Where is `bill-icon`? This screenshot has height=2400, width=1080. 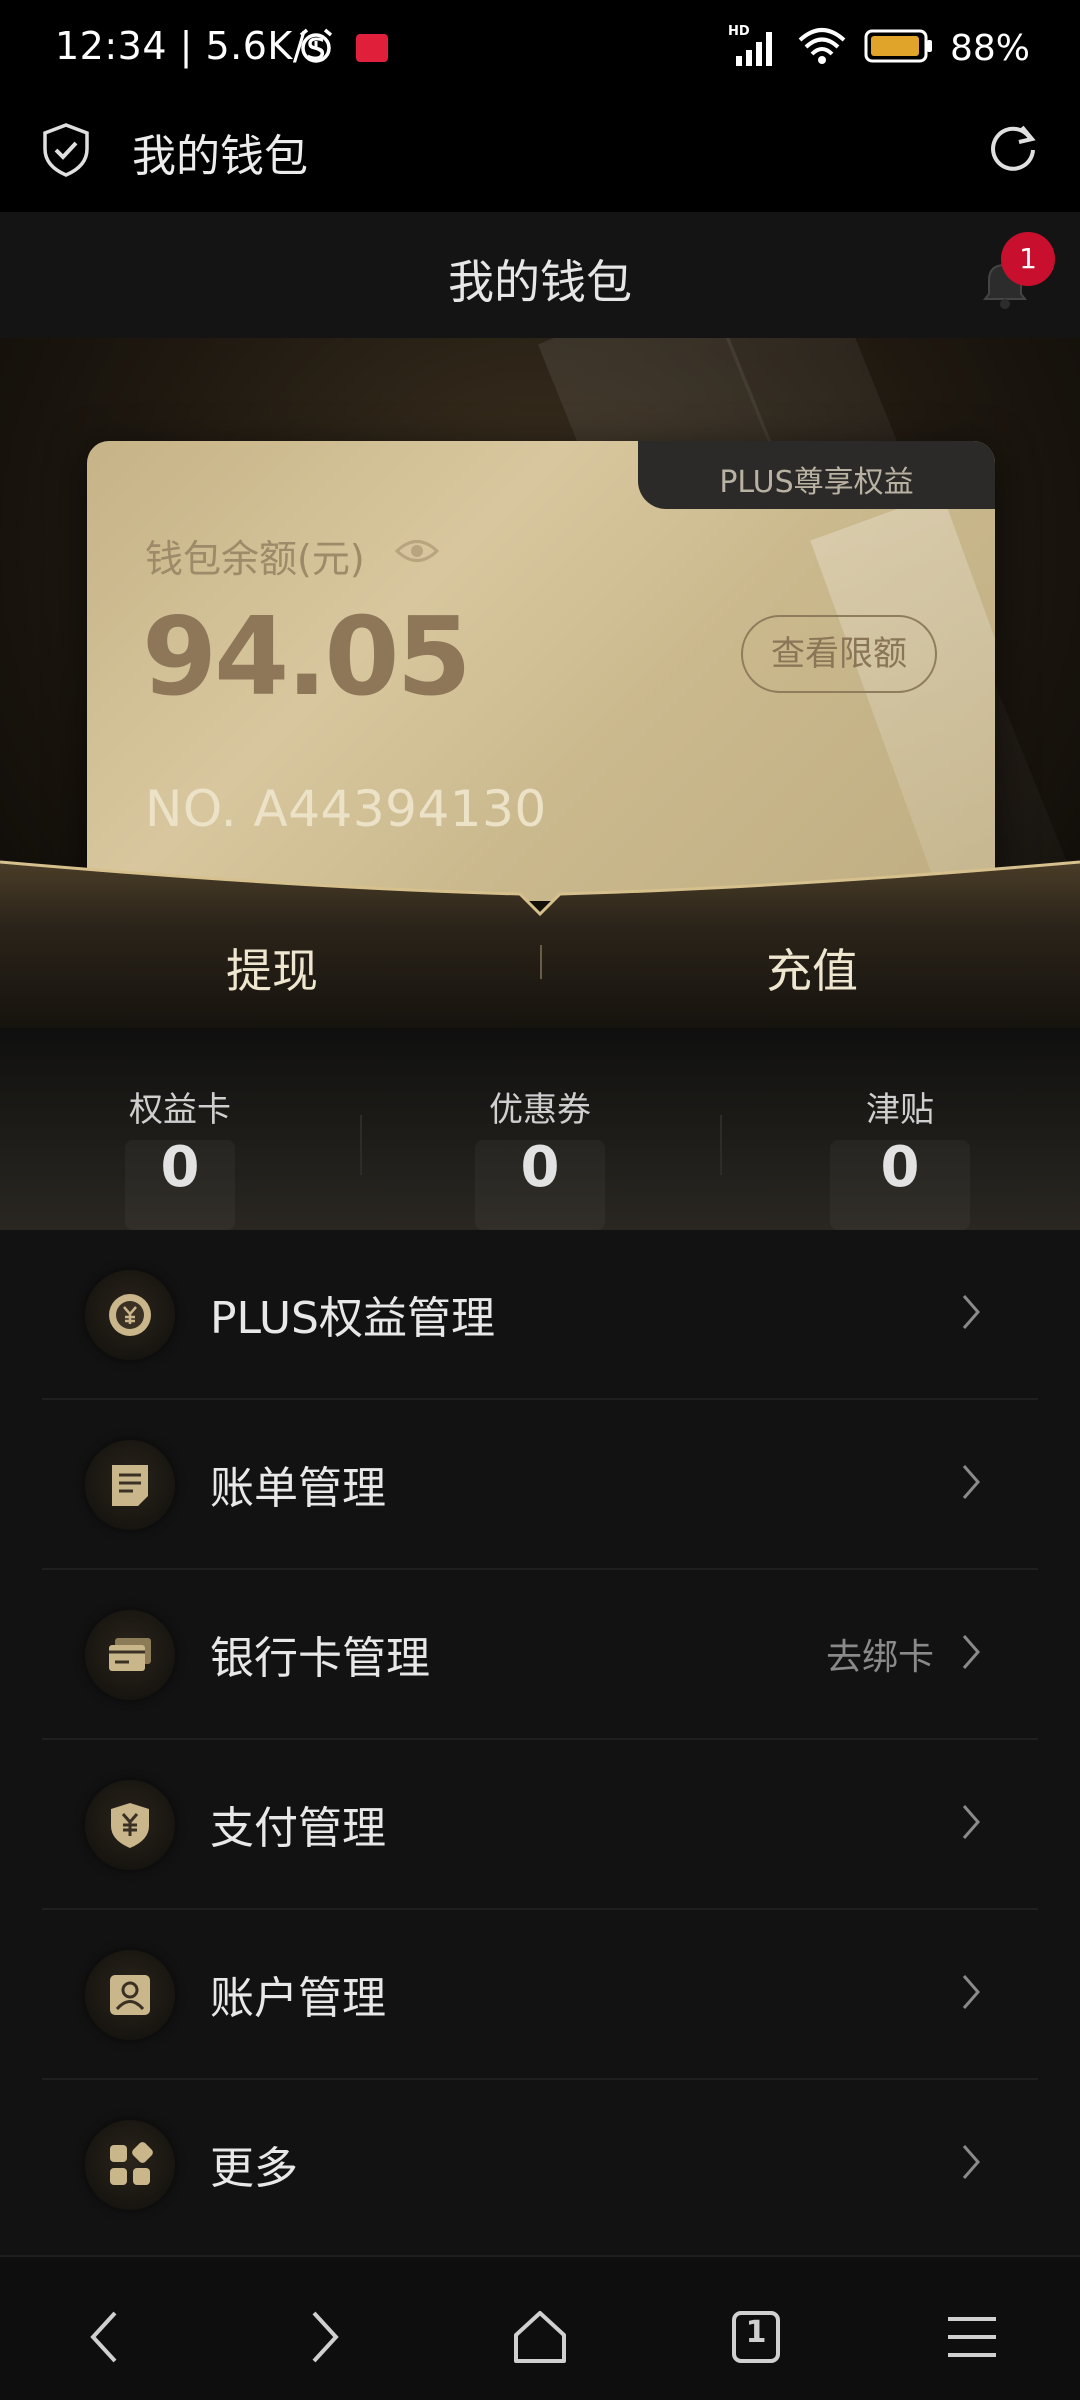 bill-icon is located at coordinates (130, 1485).